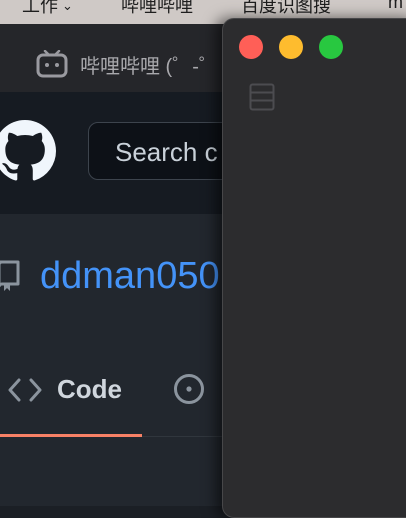 The height and width of the screenshot is (518, 406). I want to click on github-mark-icon, so click(28, 153).